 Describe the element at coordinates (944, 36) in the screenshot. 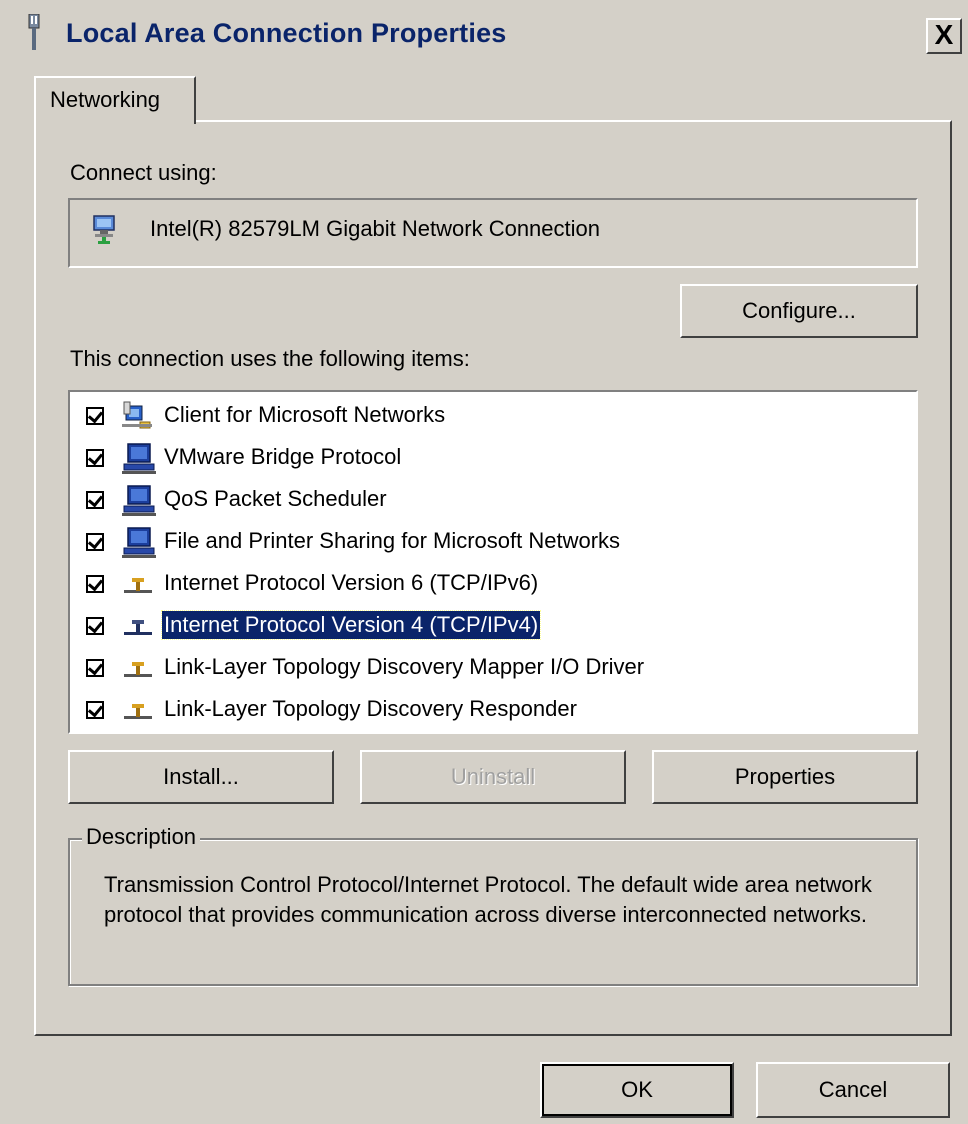

I see `close-button: X` at that location.